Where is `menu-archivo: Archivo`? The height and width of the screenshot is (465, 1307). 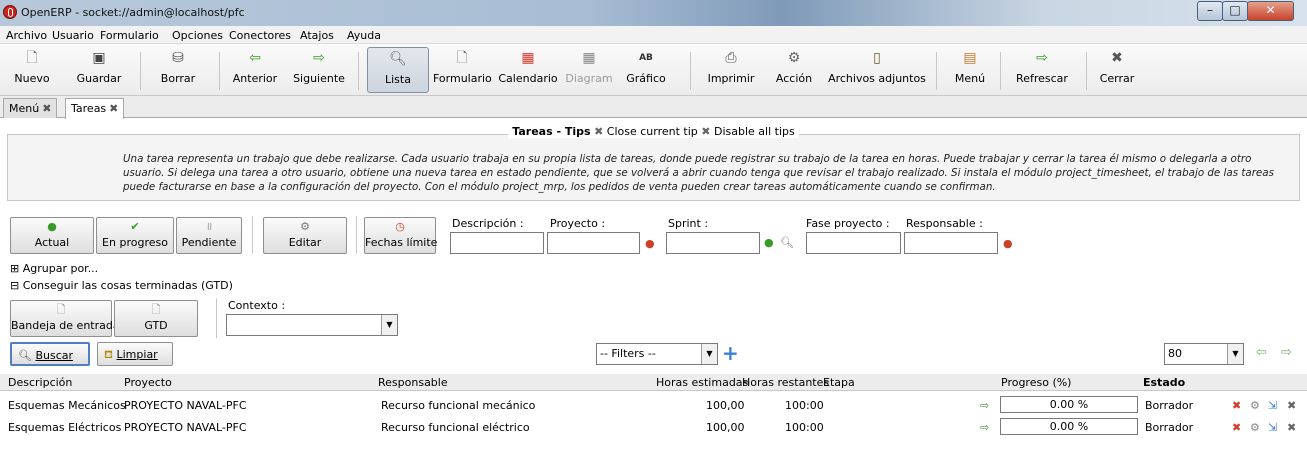
menu-archivo: Archivo is located at coordinates (26, 35).